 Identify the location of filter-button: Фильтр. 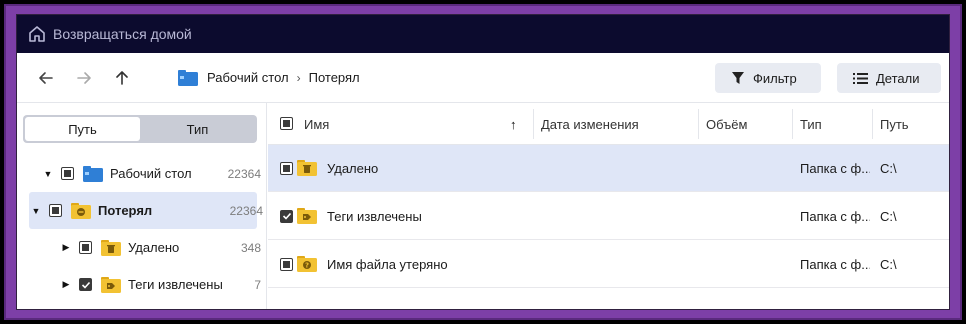
(768, 78).